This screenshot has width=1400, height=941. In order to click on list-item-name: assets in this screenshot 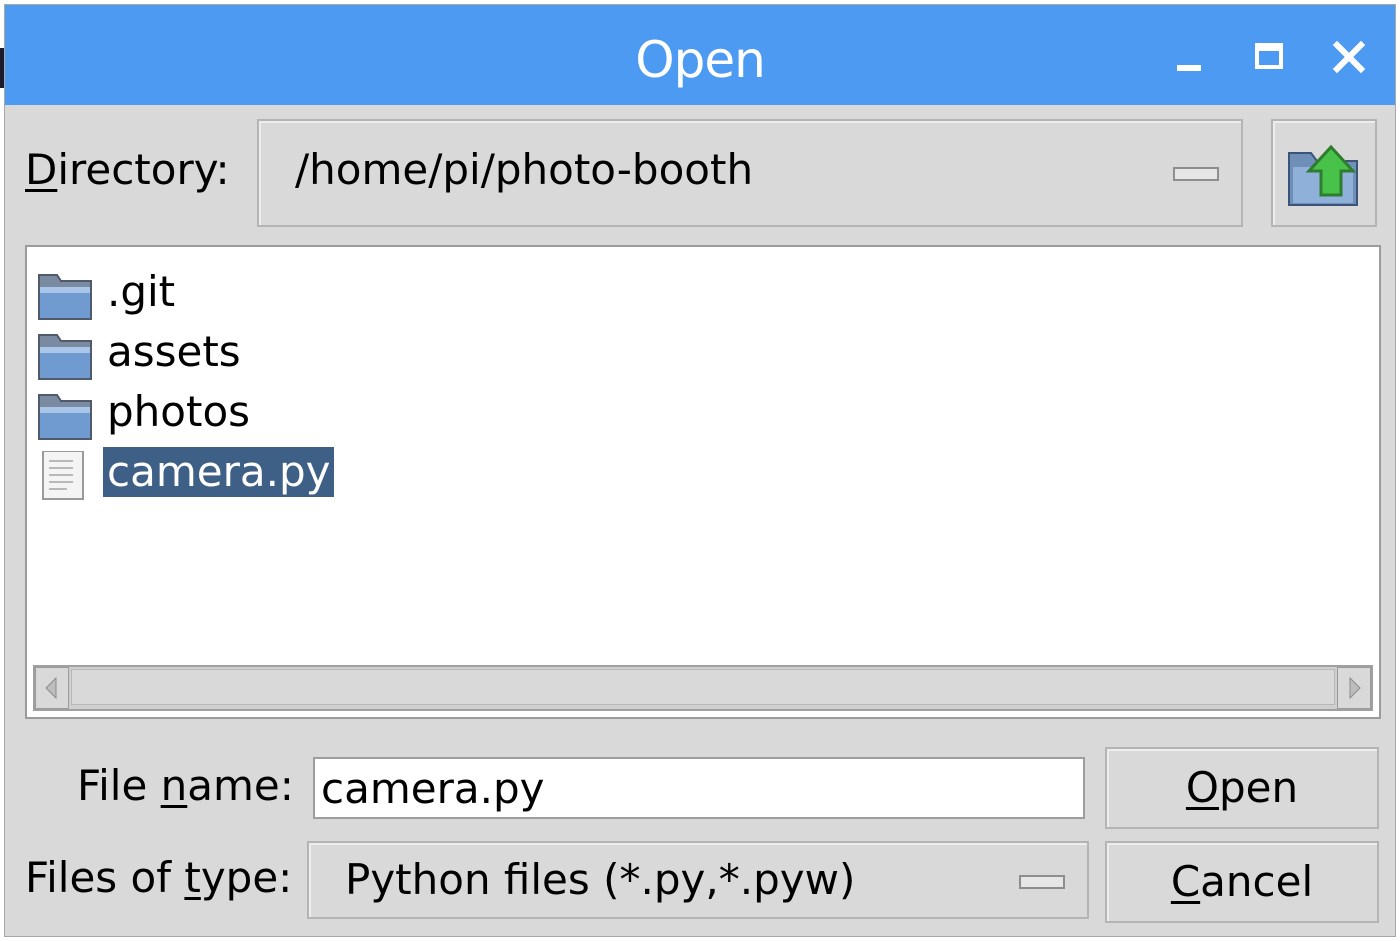, I will do `click(174, 351)`.